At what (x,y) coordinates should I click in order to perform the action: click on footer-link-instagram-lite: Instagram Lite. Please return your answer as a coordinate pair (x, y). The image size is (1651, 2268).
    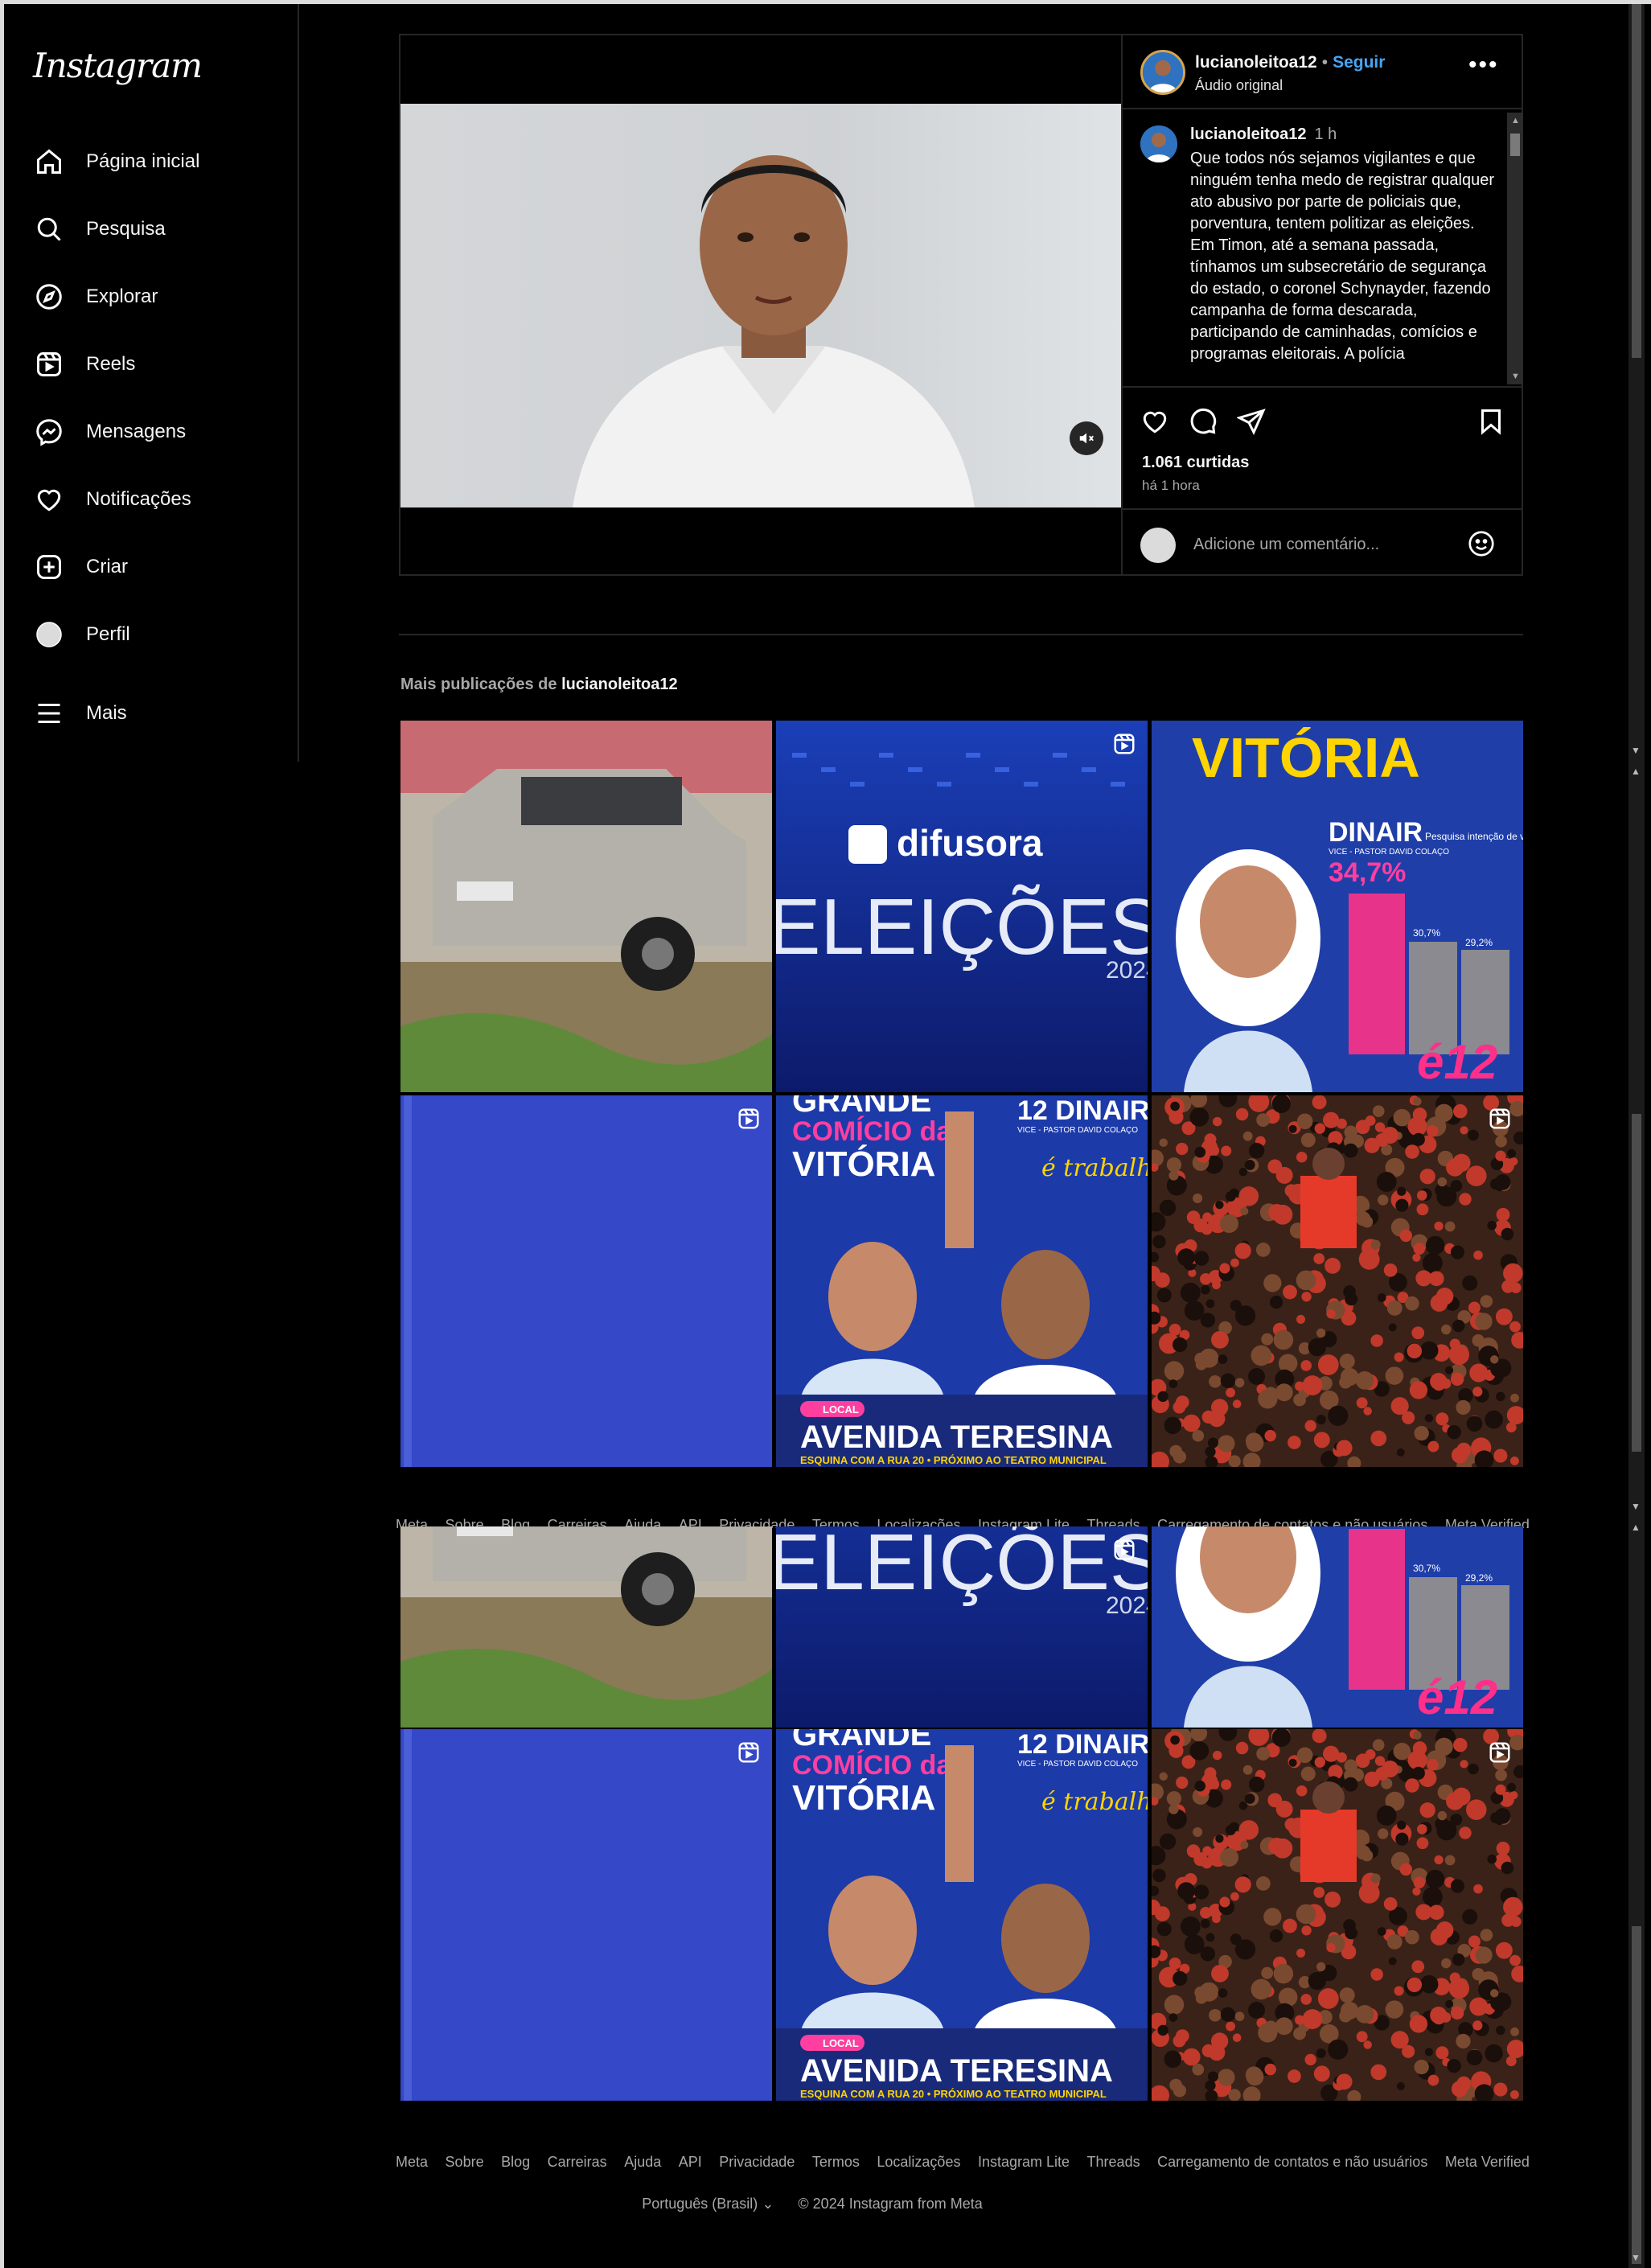
    Looking at the image, I should click on (1024, 2163).